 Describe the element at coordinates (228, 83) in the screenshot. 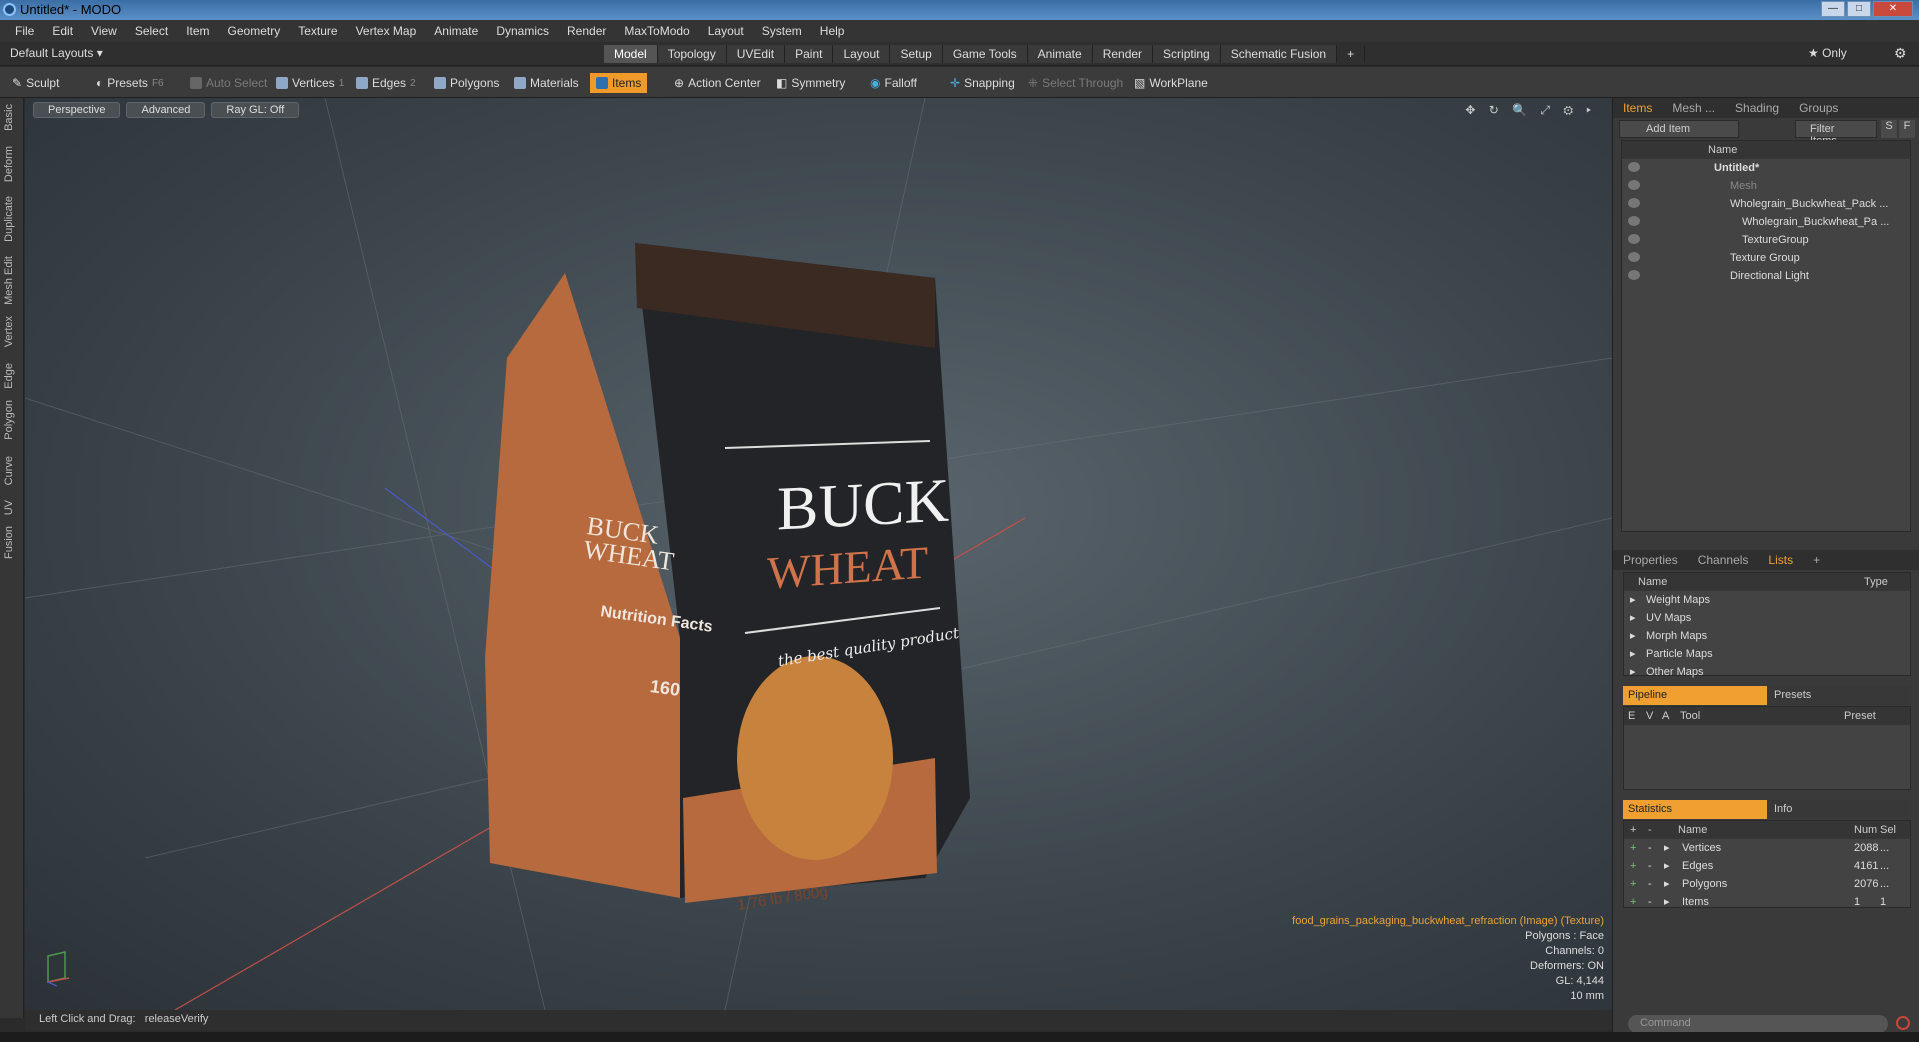

I see `auto-select-button: Auto Select` at that location.